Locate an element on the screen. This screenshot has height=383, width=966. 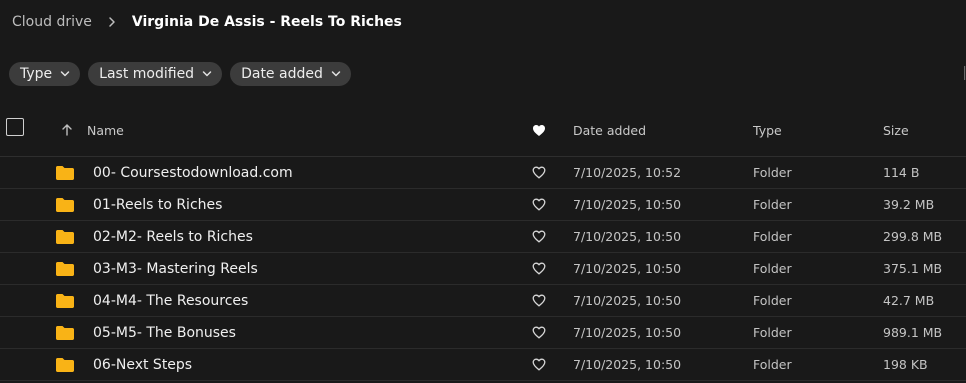
table-header: Name Date added Type Size is located at coordinates (483, 130).